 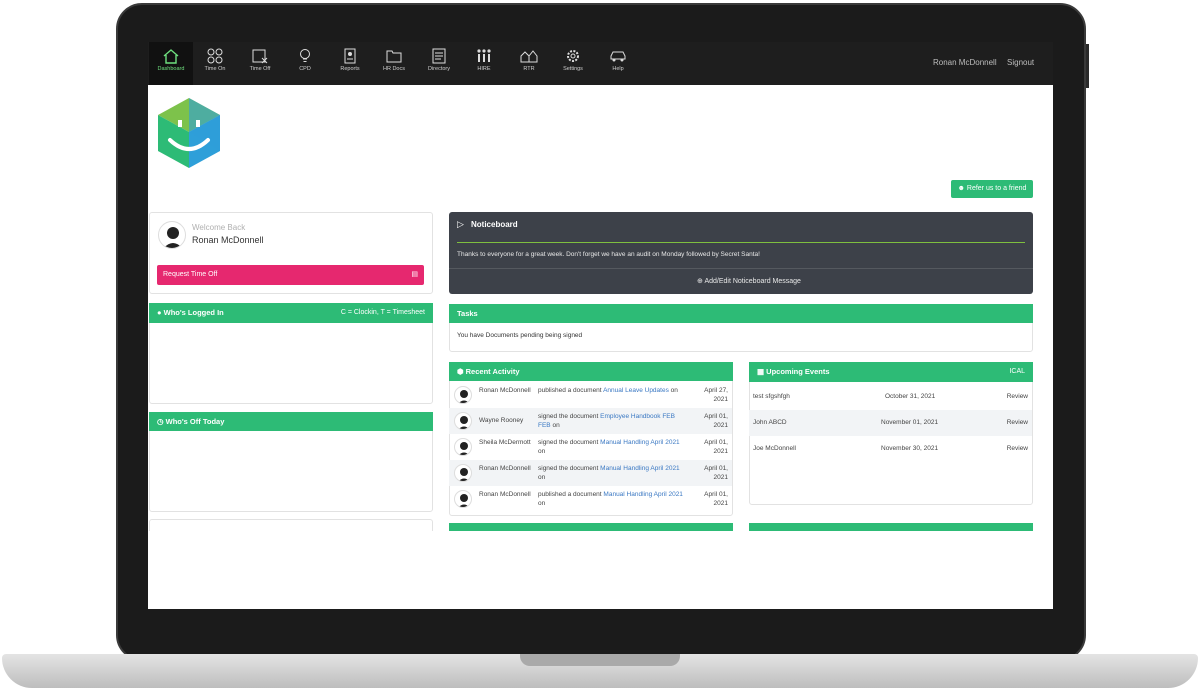 What do you see at coordinates (171, 63) in the screenshot?
I see `nav-dashboard: Dashboard` at bounding box center [171, 63].